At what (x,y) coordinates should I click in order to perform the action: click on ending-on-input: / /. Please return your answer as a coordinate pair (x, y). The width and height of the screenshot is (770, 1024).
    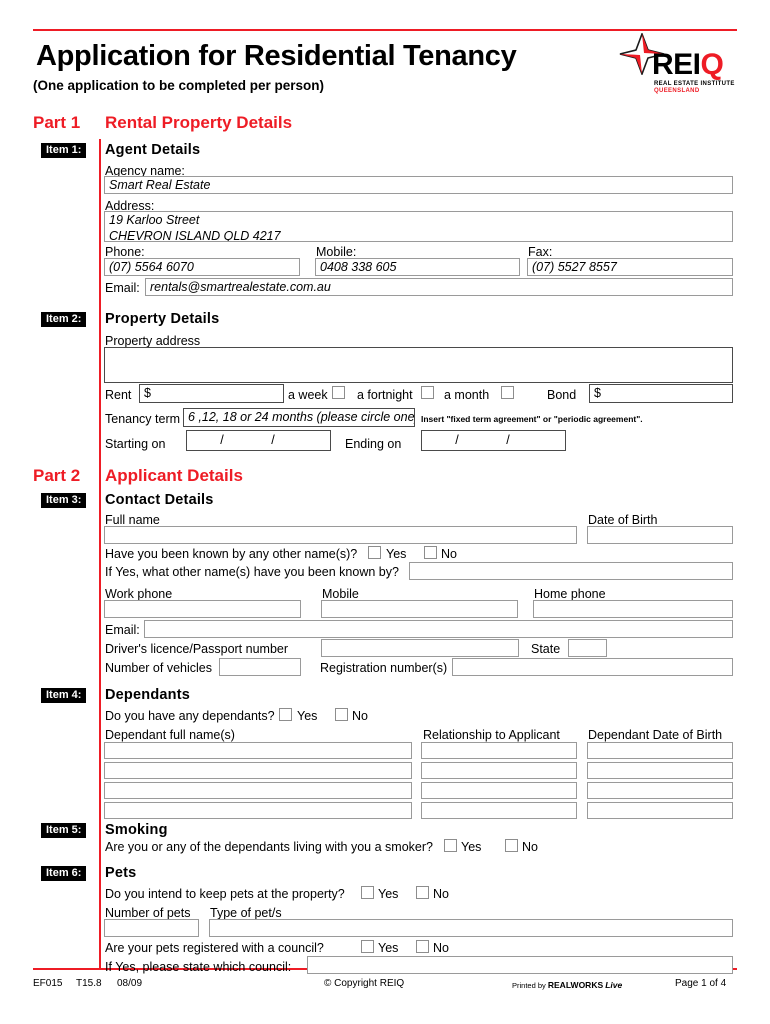
    Looking at the image, I should click on (493, 440).